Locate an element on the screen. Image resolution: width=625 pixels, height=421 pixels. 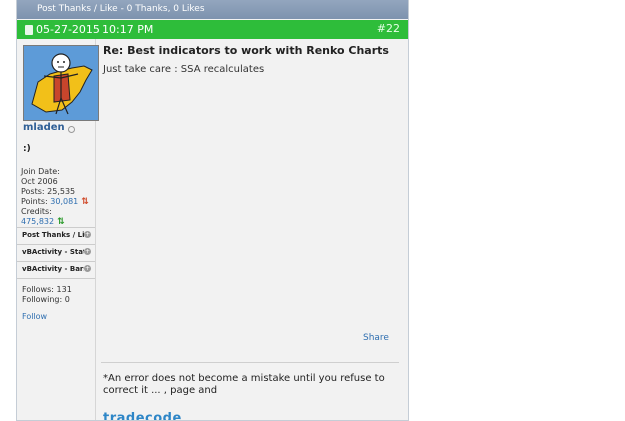
follows-value: 131 is located at coordinates (64, 289).